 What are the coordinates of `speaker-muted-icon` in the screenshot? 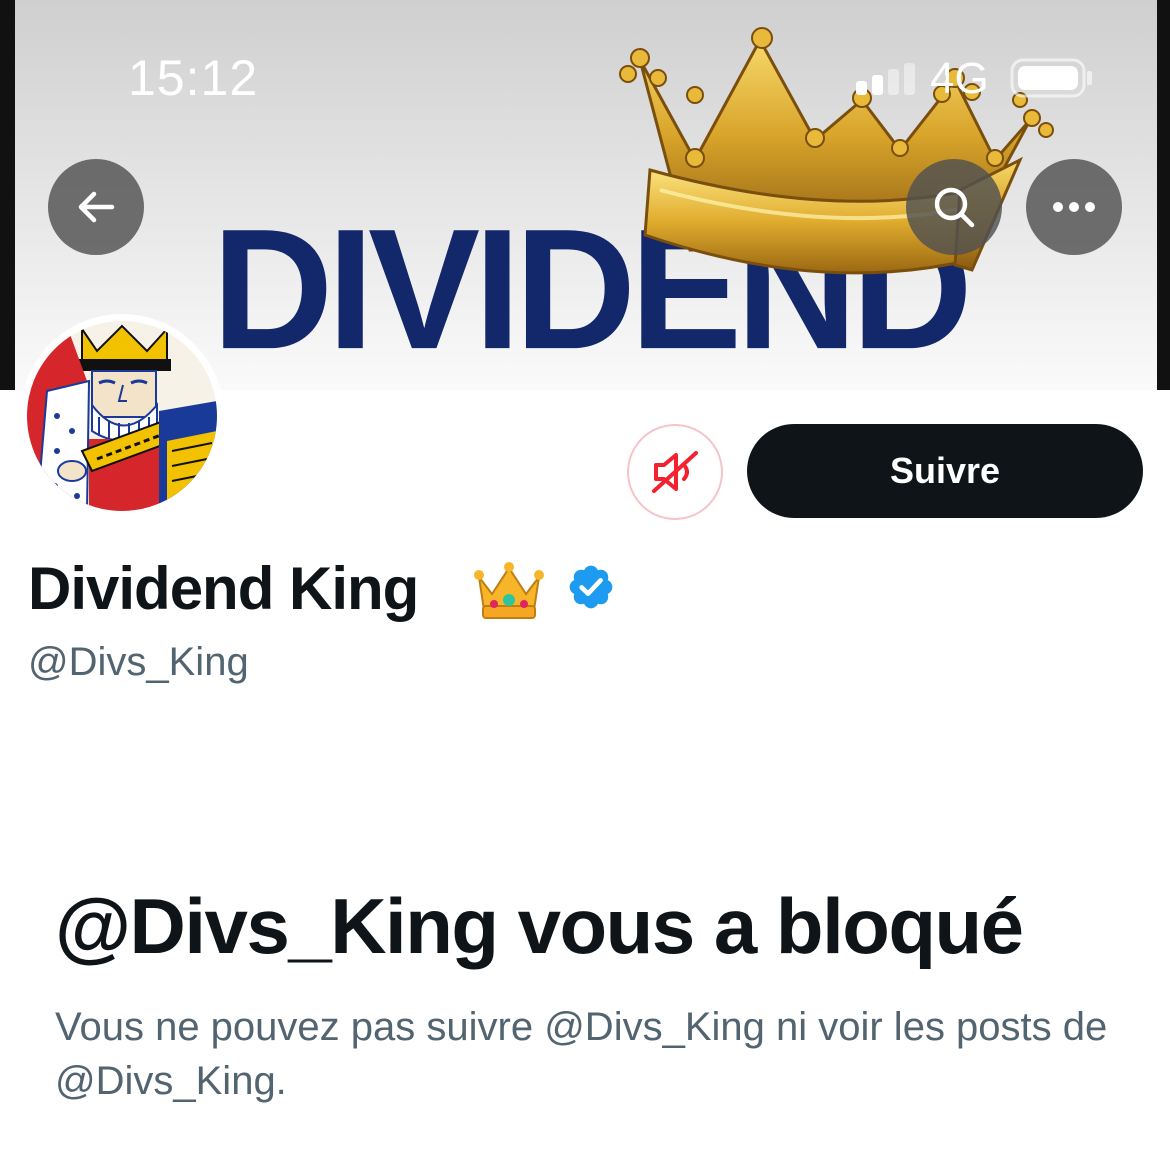 It's located at (675, 472).